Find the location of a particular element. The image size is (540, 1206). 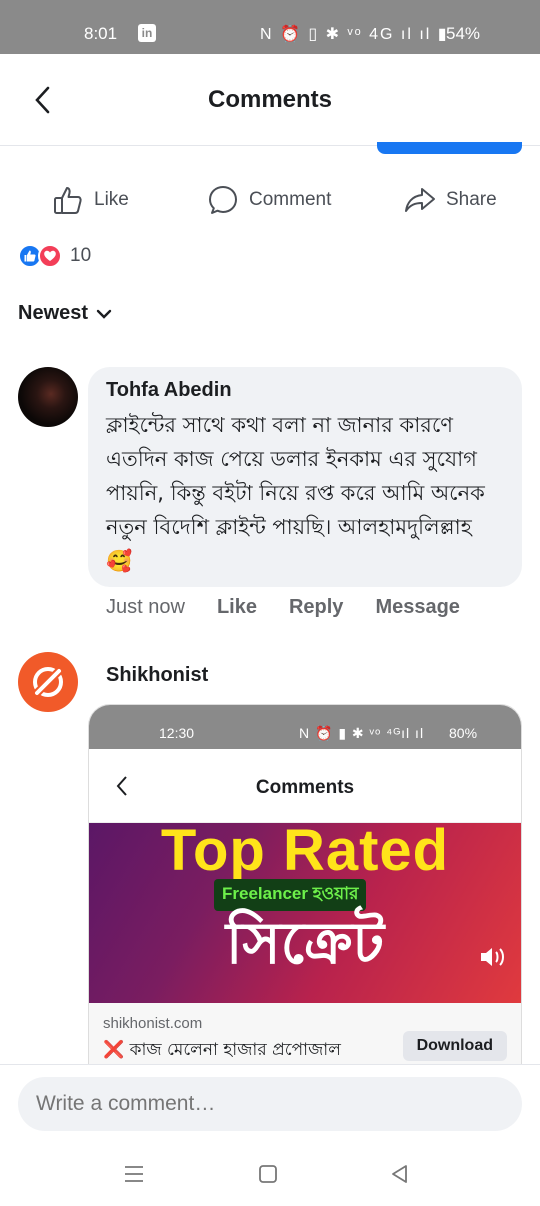

sort-dropdown: Newest is located at coordinates (65, 313).